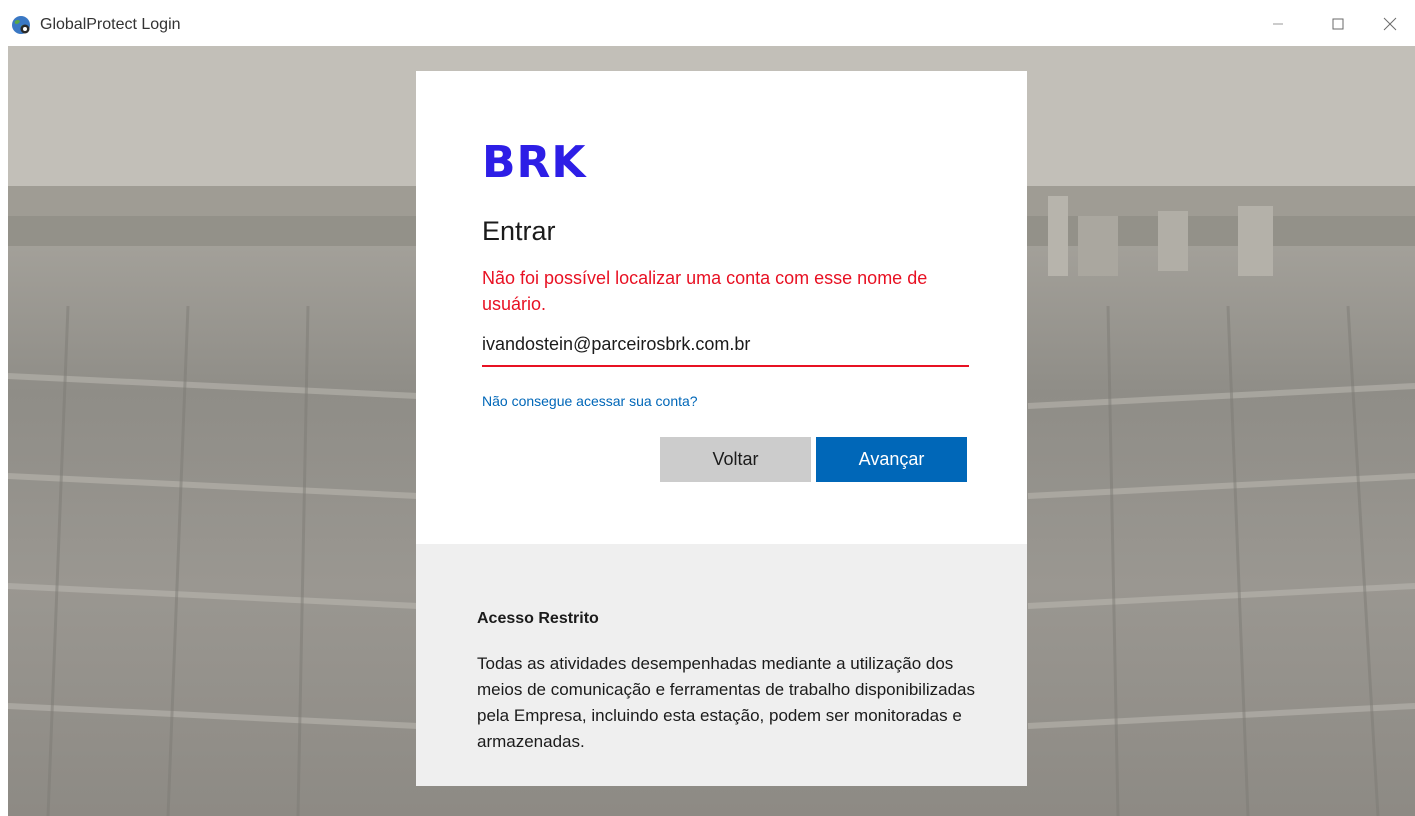 This screenshot has height=816, width=1415. What do you see at coordinates (707, 23) in the screenshot?
I see `title-bar: GlobalProtect Login` at bounding box center [707, 23].